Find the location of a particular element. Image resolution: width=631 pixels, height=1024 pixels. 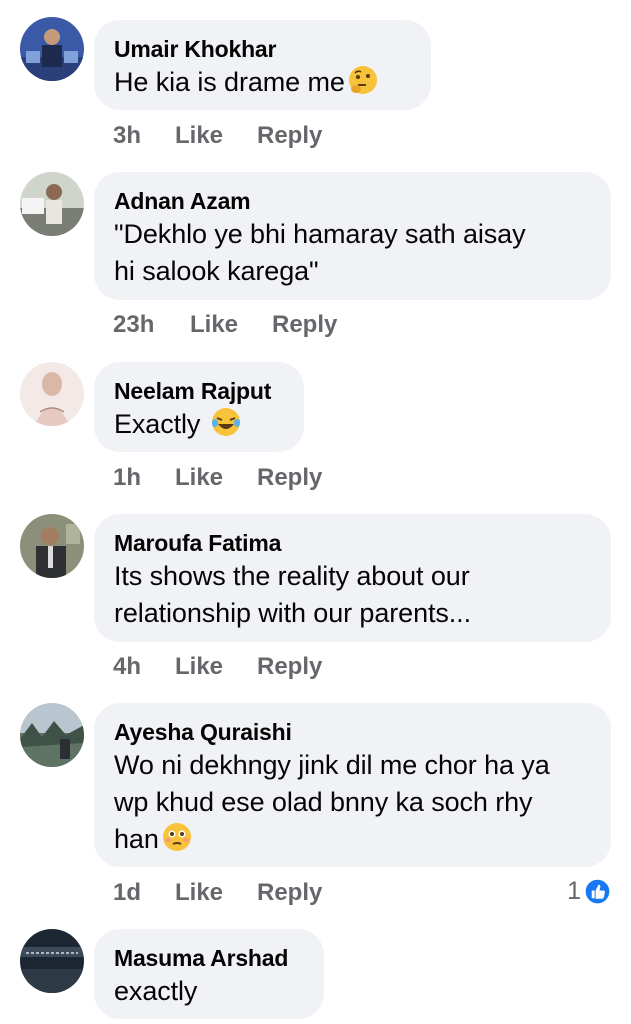

comment-bubble: Neelam Rajput Exactly is located at coordinates (199, 407).